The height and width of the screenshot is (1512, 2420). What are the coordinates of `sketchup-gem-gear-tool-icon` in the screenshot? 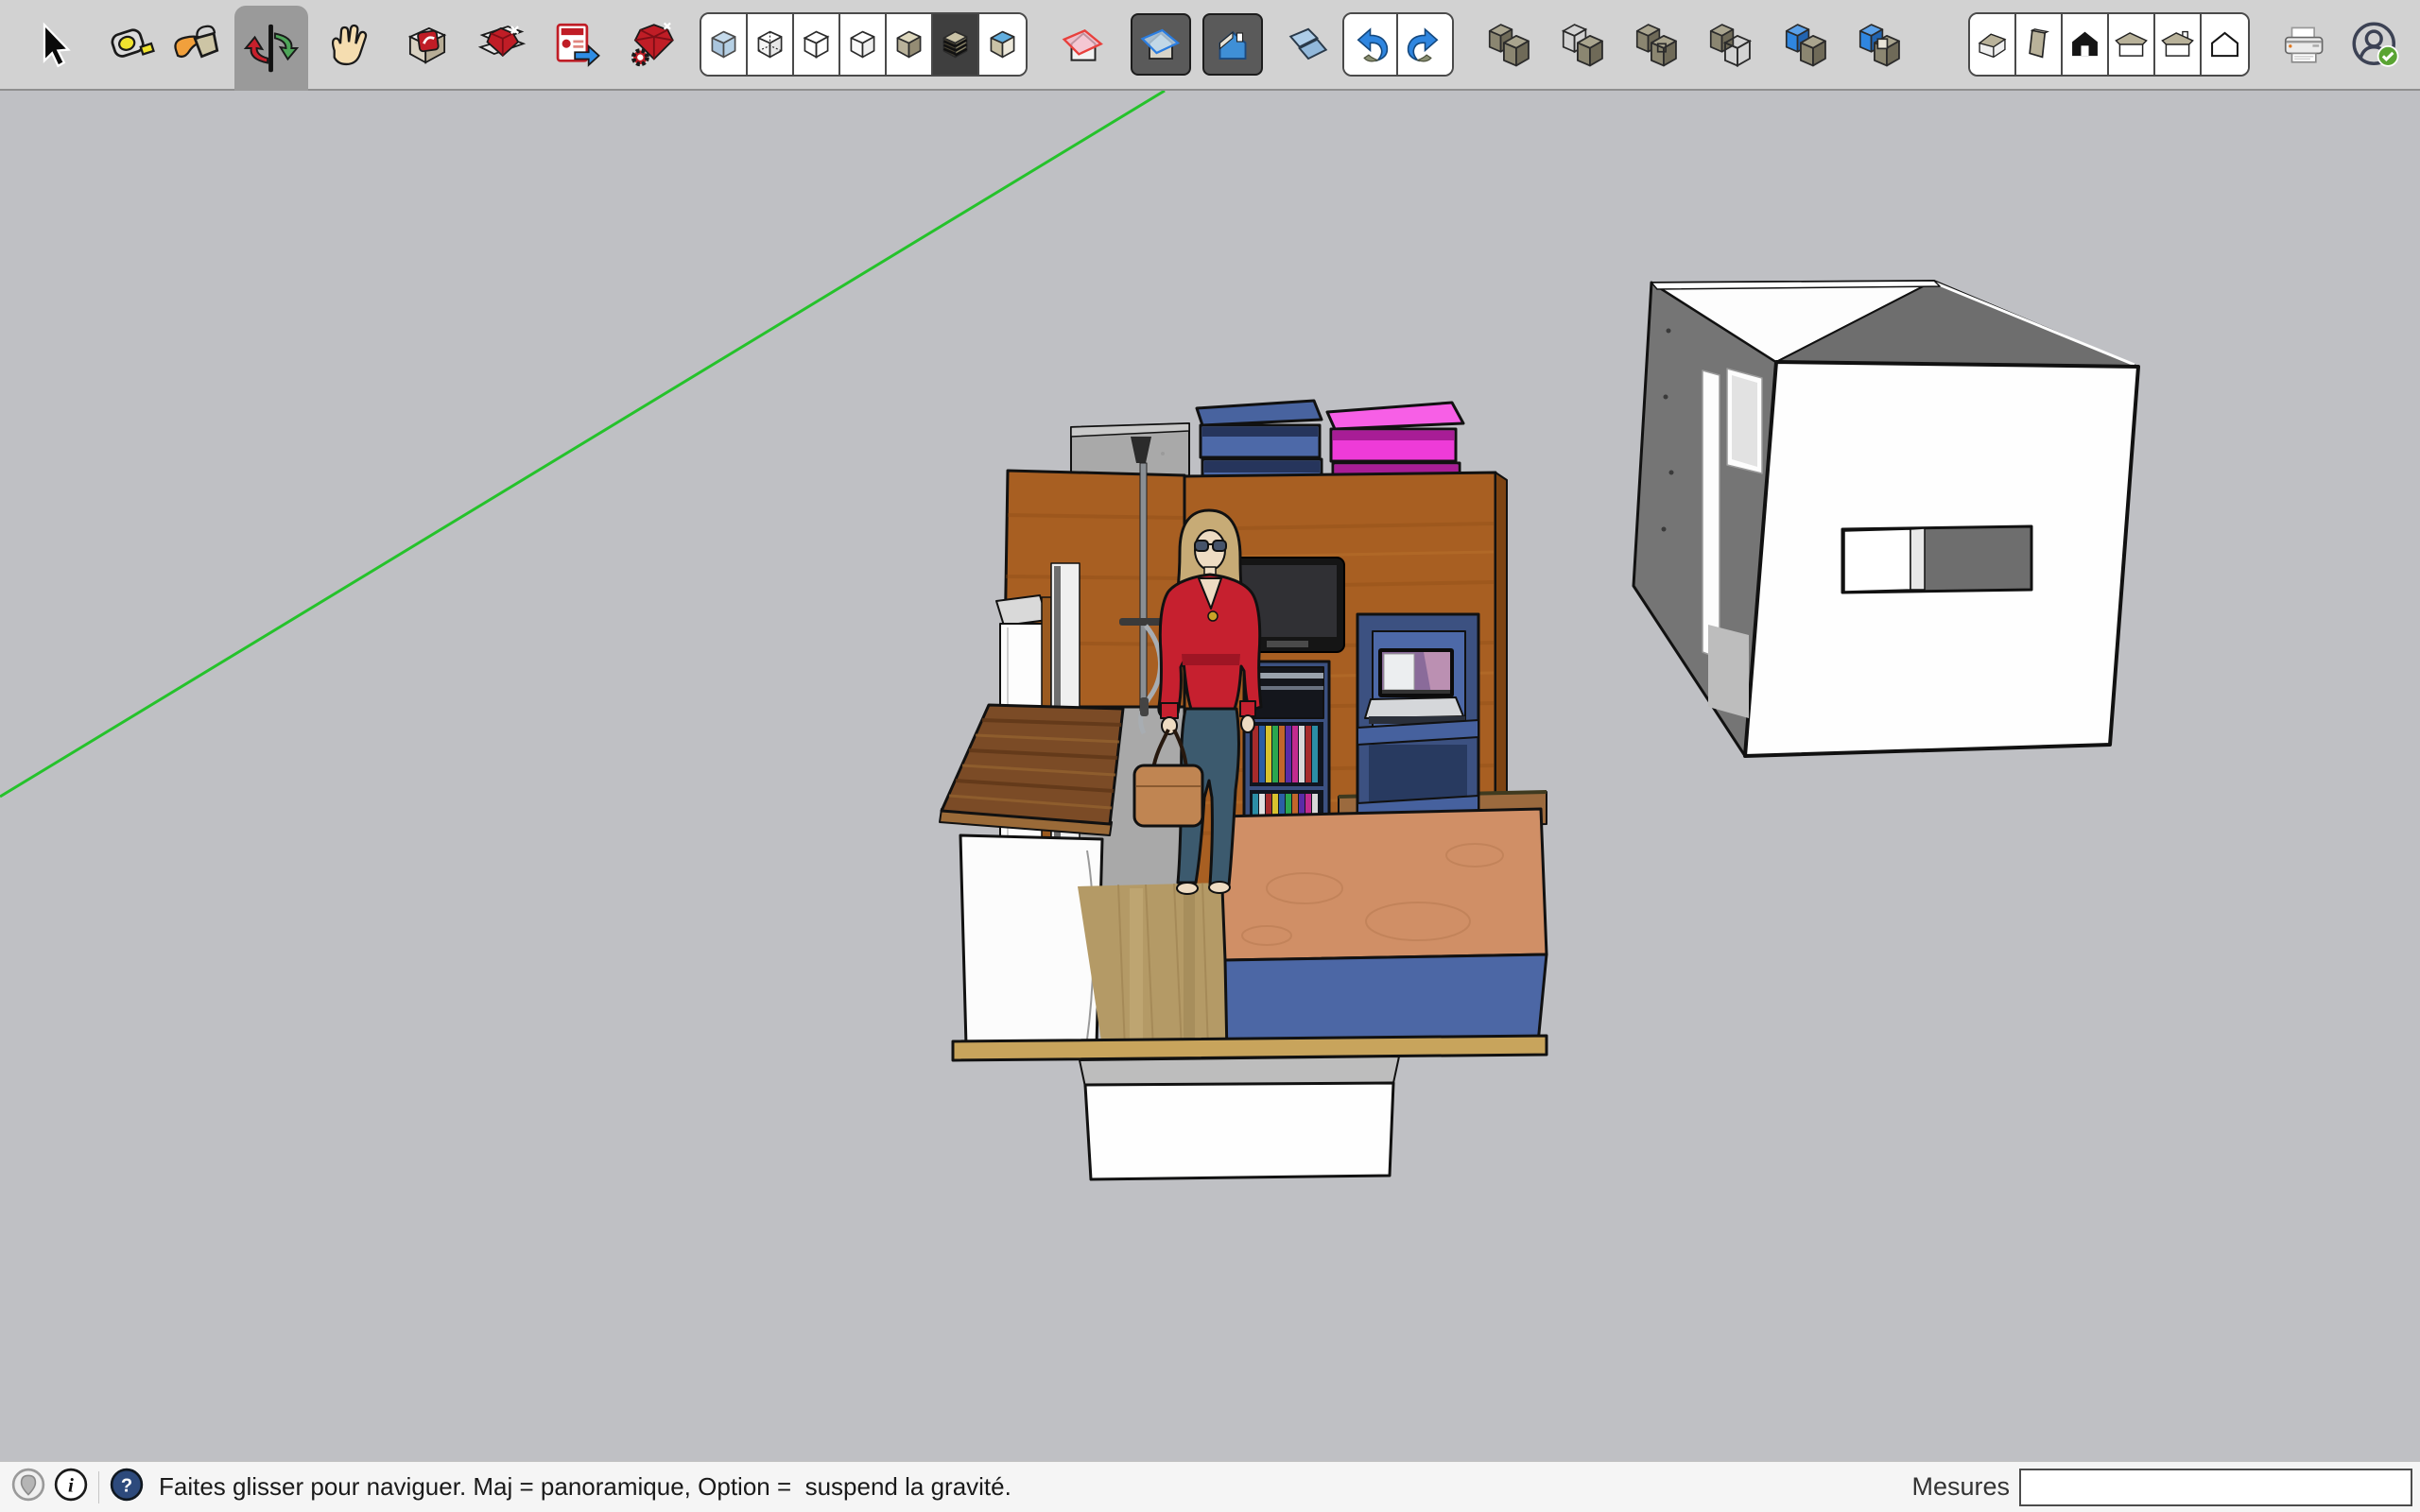 It's located at (653, 44).